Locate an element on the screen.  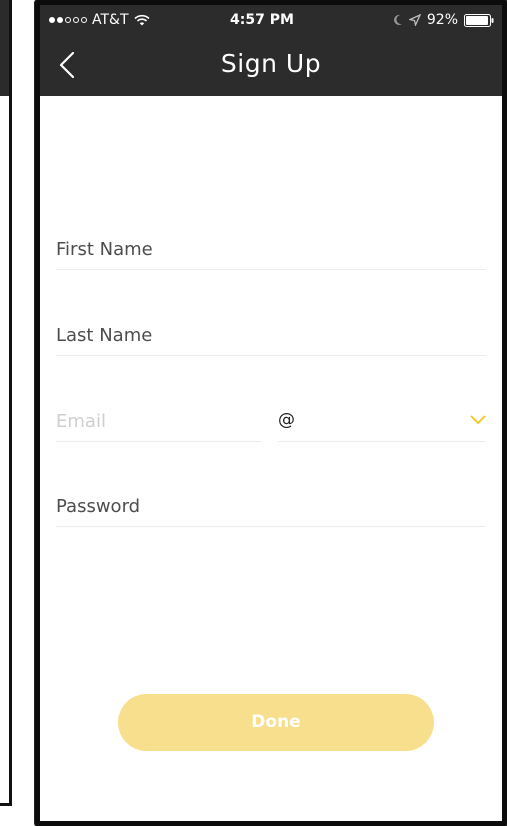
password-input is located at coordinates (271, 506).